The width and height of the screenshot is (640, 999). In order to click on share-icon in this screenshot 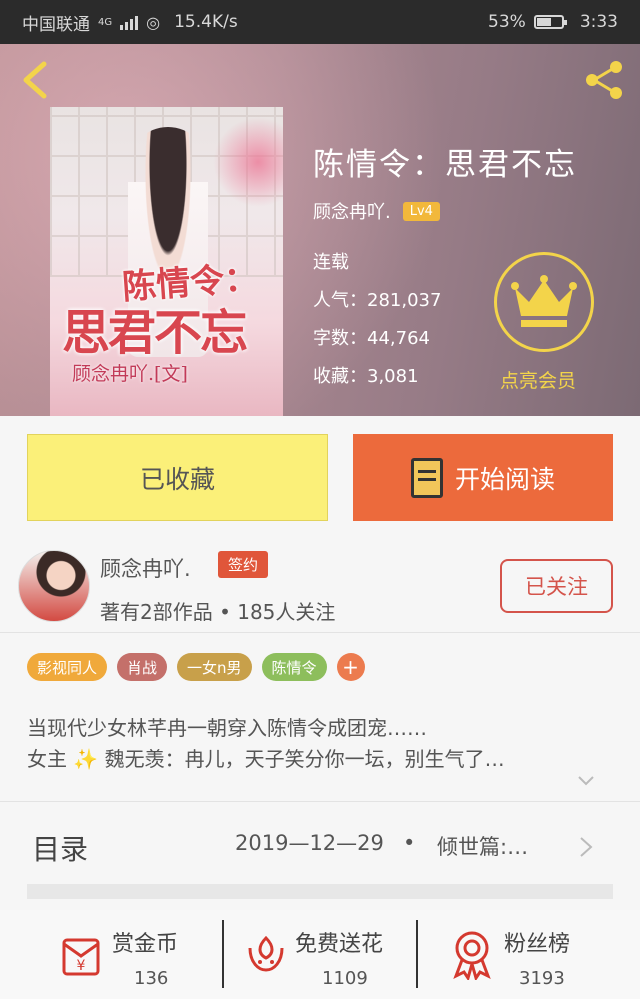, I will do `click(604, 80)`.